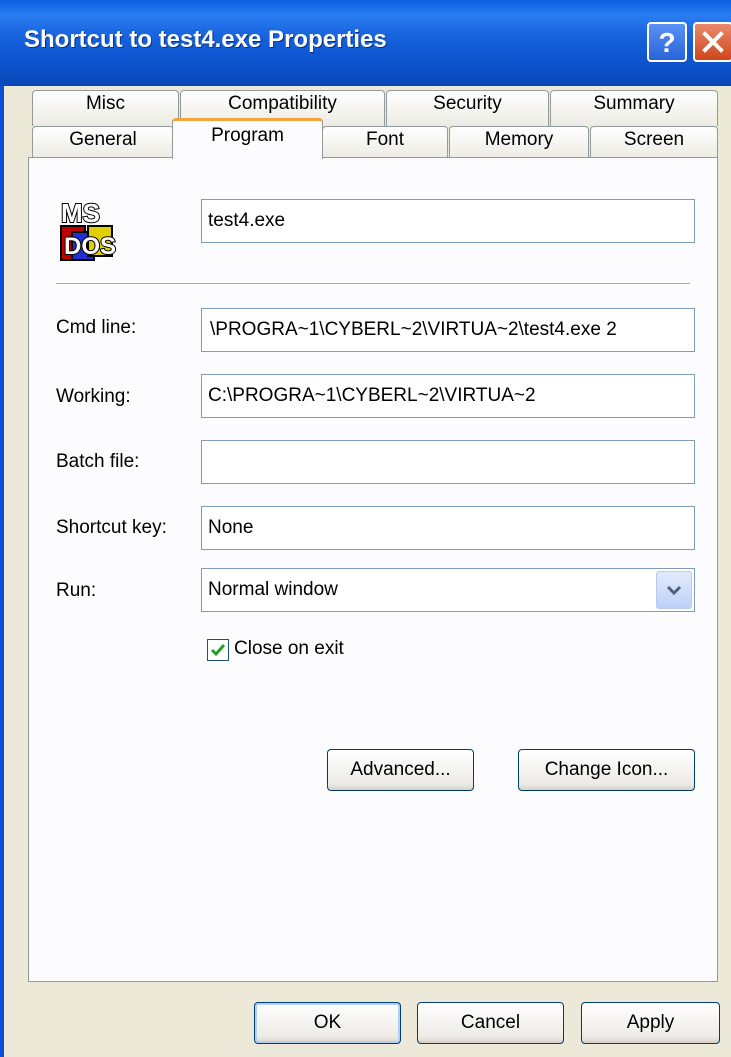 The height and width of the screenshot is (1057, 731). What do you see at coordinates (467, 103) in the screenshot?
I see `tab-label: Security` at bounding box center [467, 103].